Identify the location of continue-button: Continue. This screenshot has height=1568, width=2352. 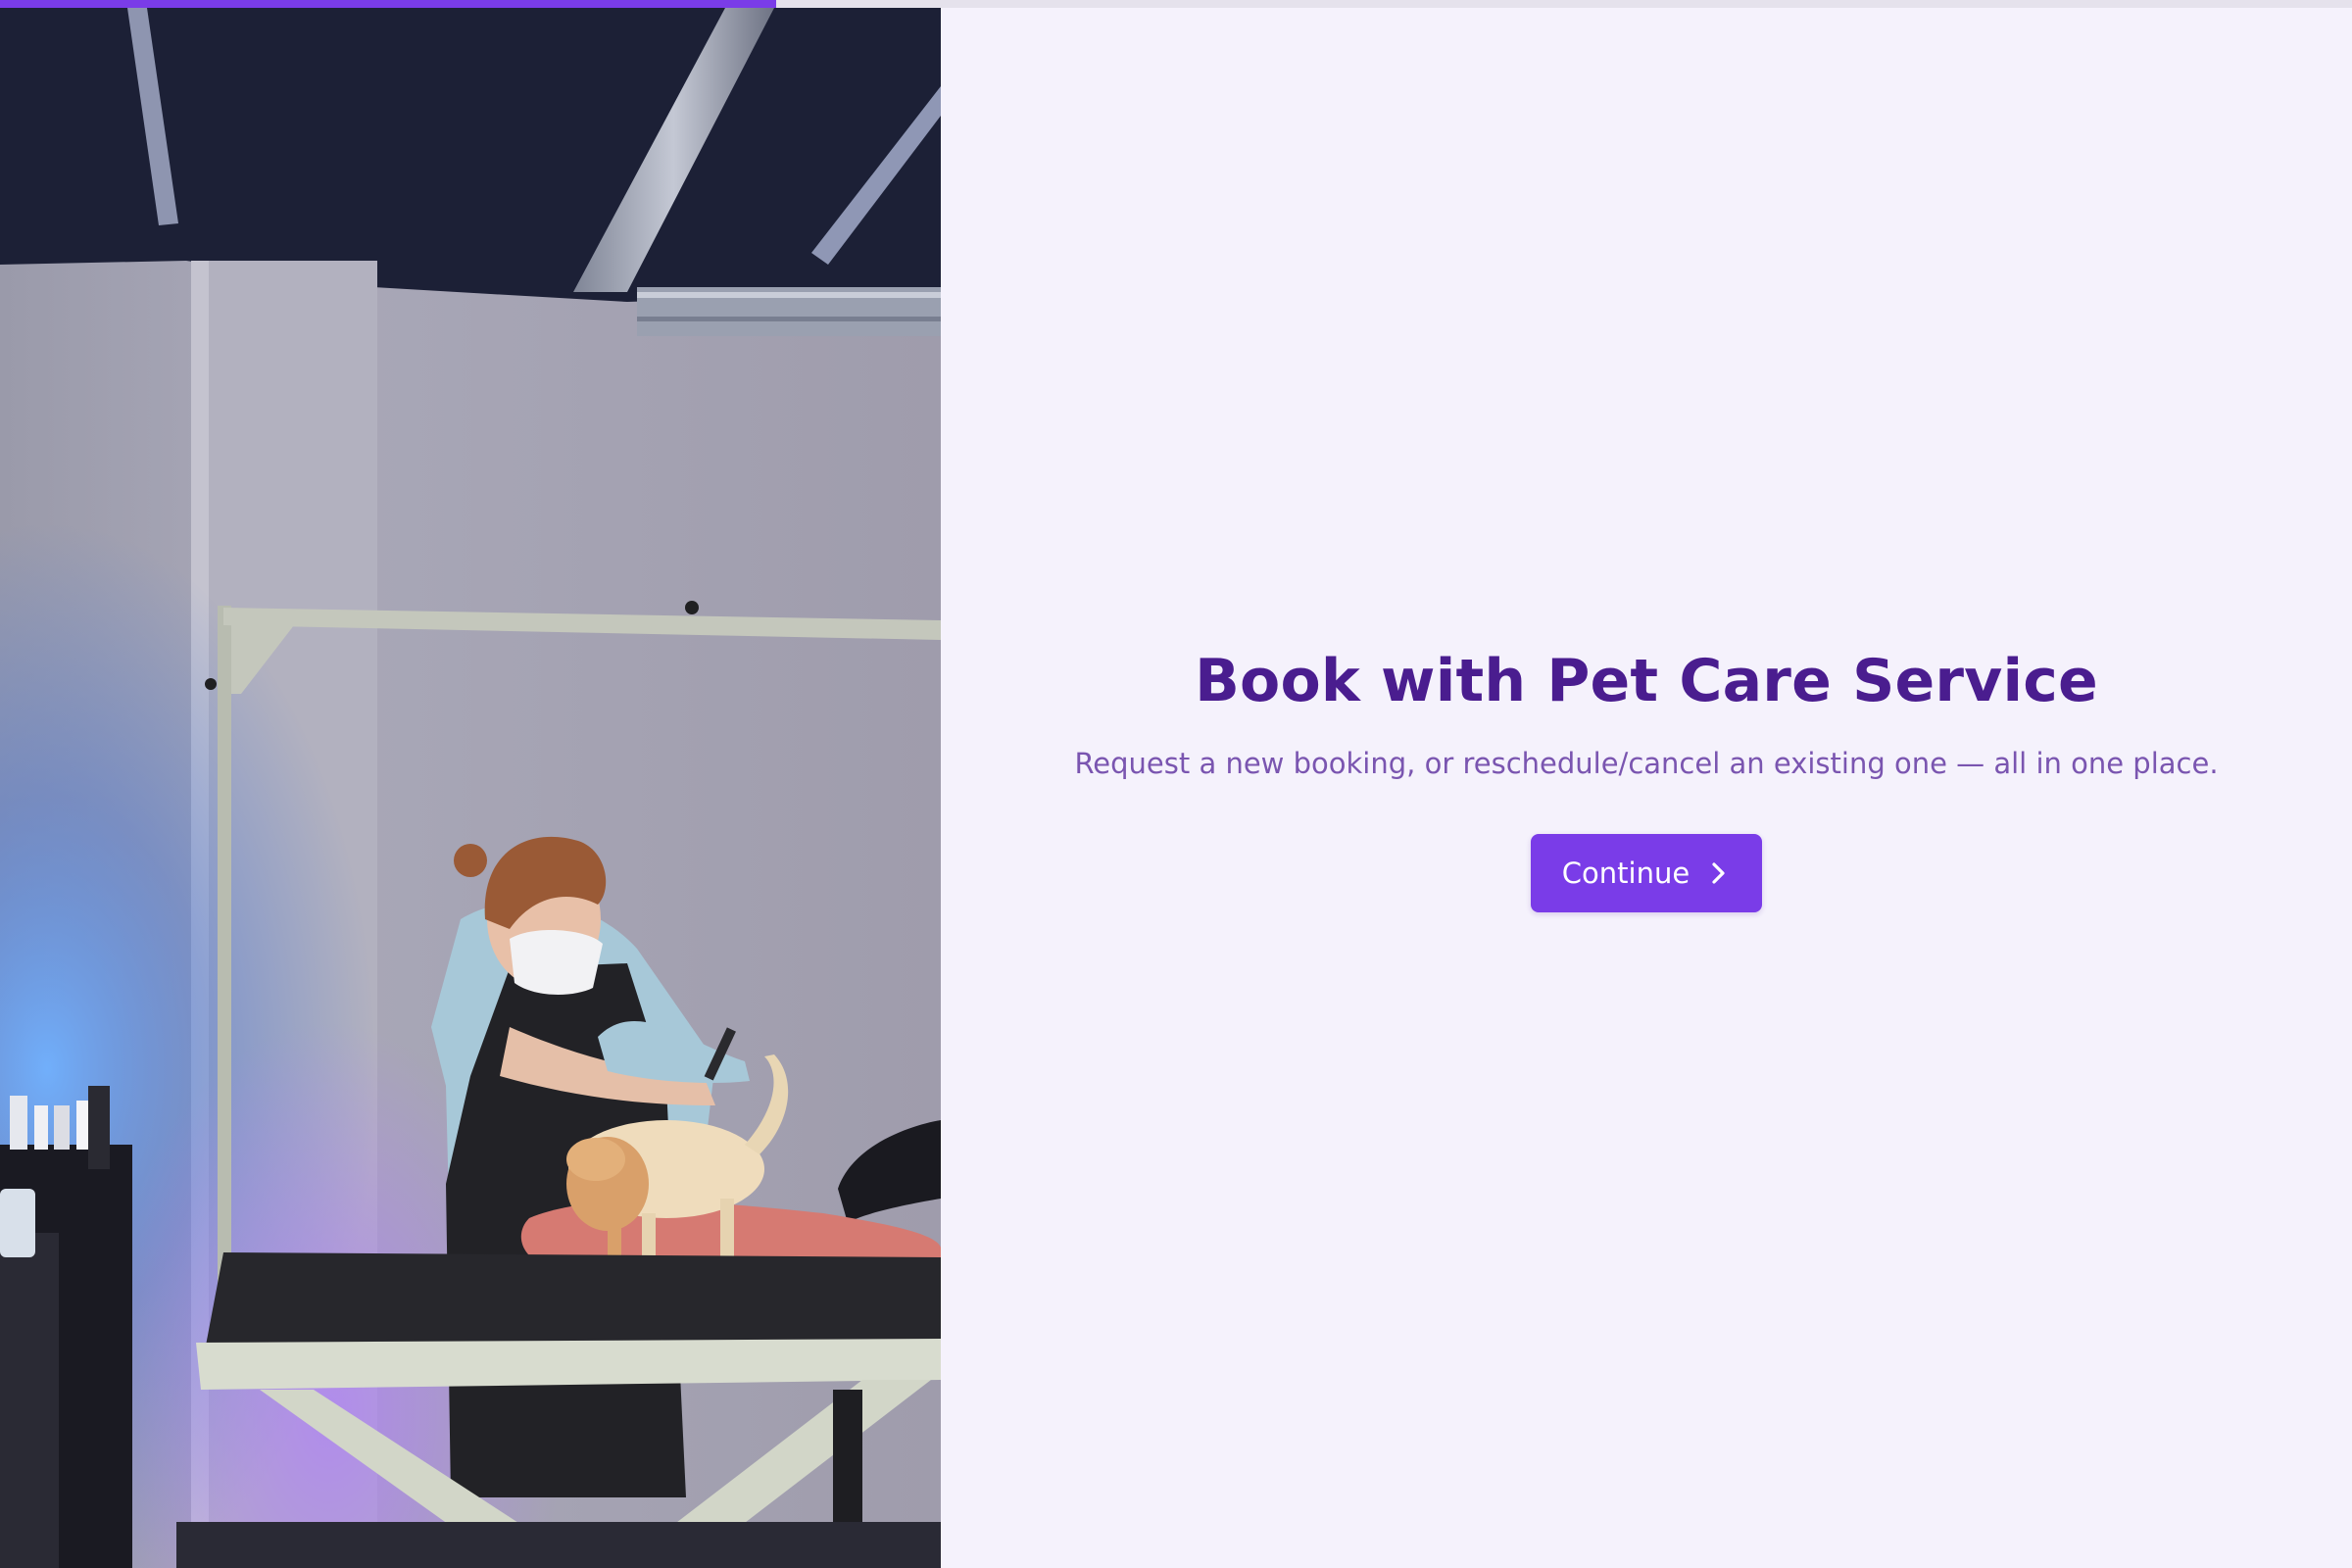
(1646, 872).